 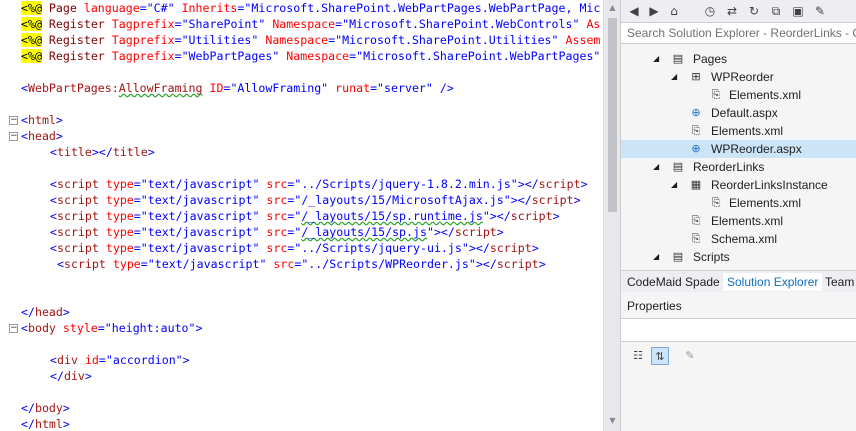 What do you see at coordinates (638, 356) in the screenshot?
I see `categorized-icon: ☷` at bounding box center [638, 356].